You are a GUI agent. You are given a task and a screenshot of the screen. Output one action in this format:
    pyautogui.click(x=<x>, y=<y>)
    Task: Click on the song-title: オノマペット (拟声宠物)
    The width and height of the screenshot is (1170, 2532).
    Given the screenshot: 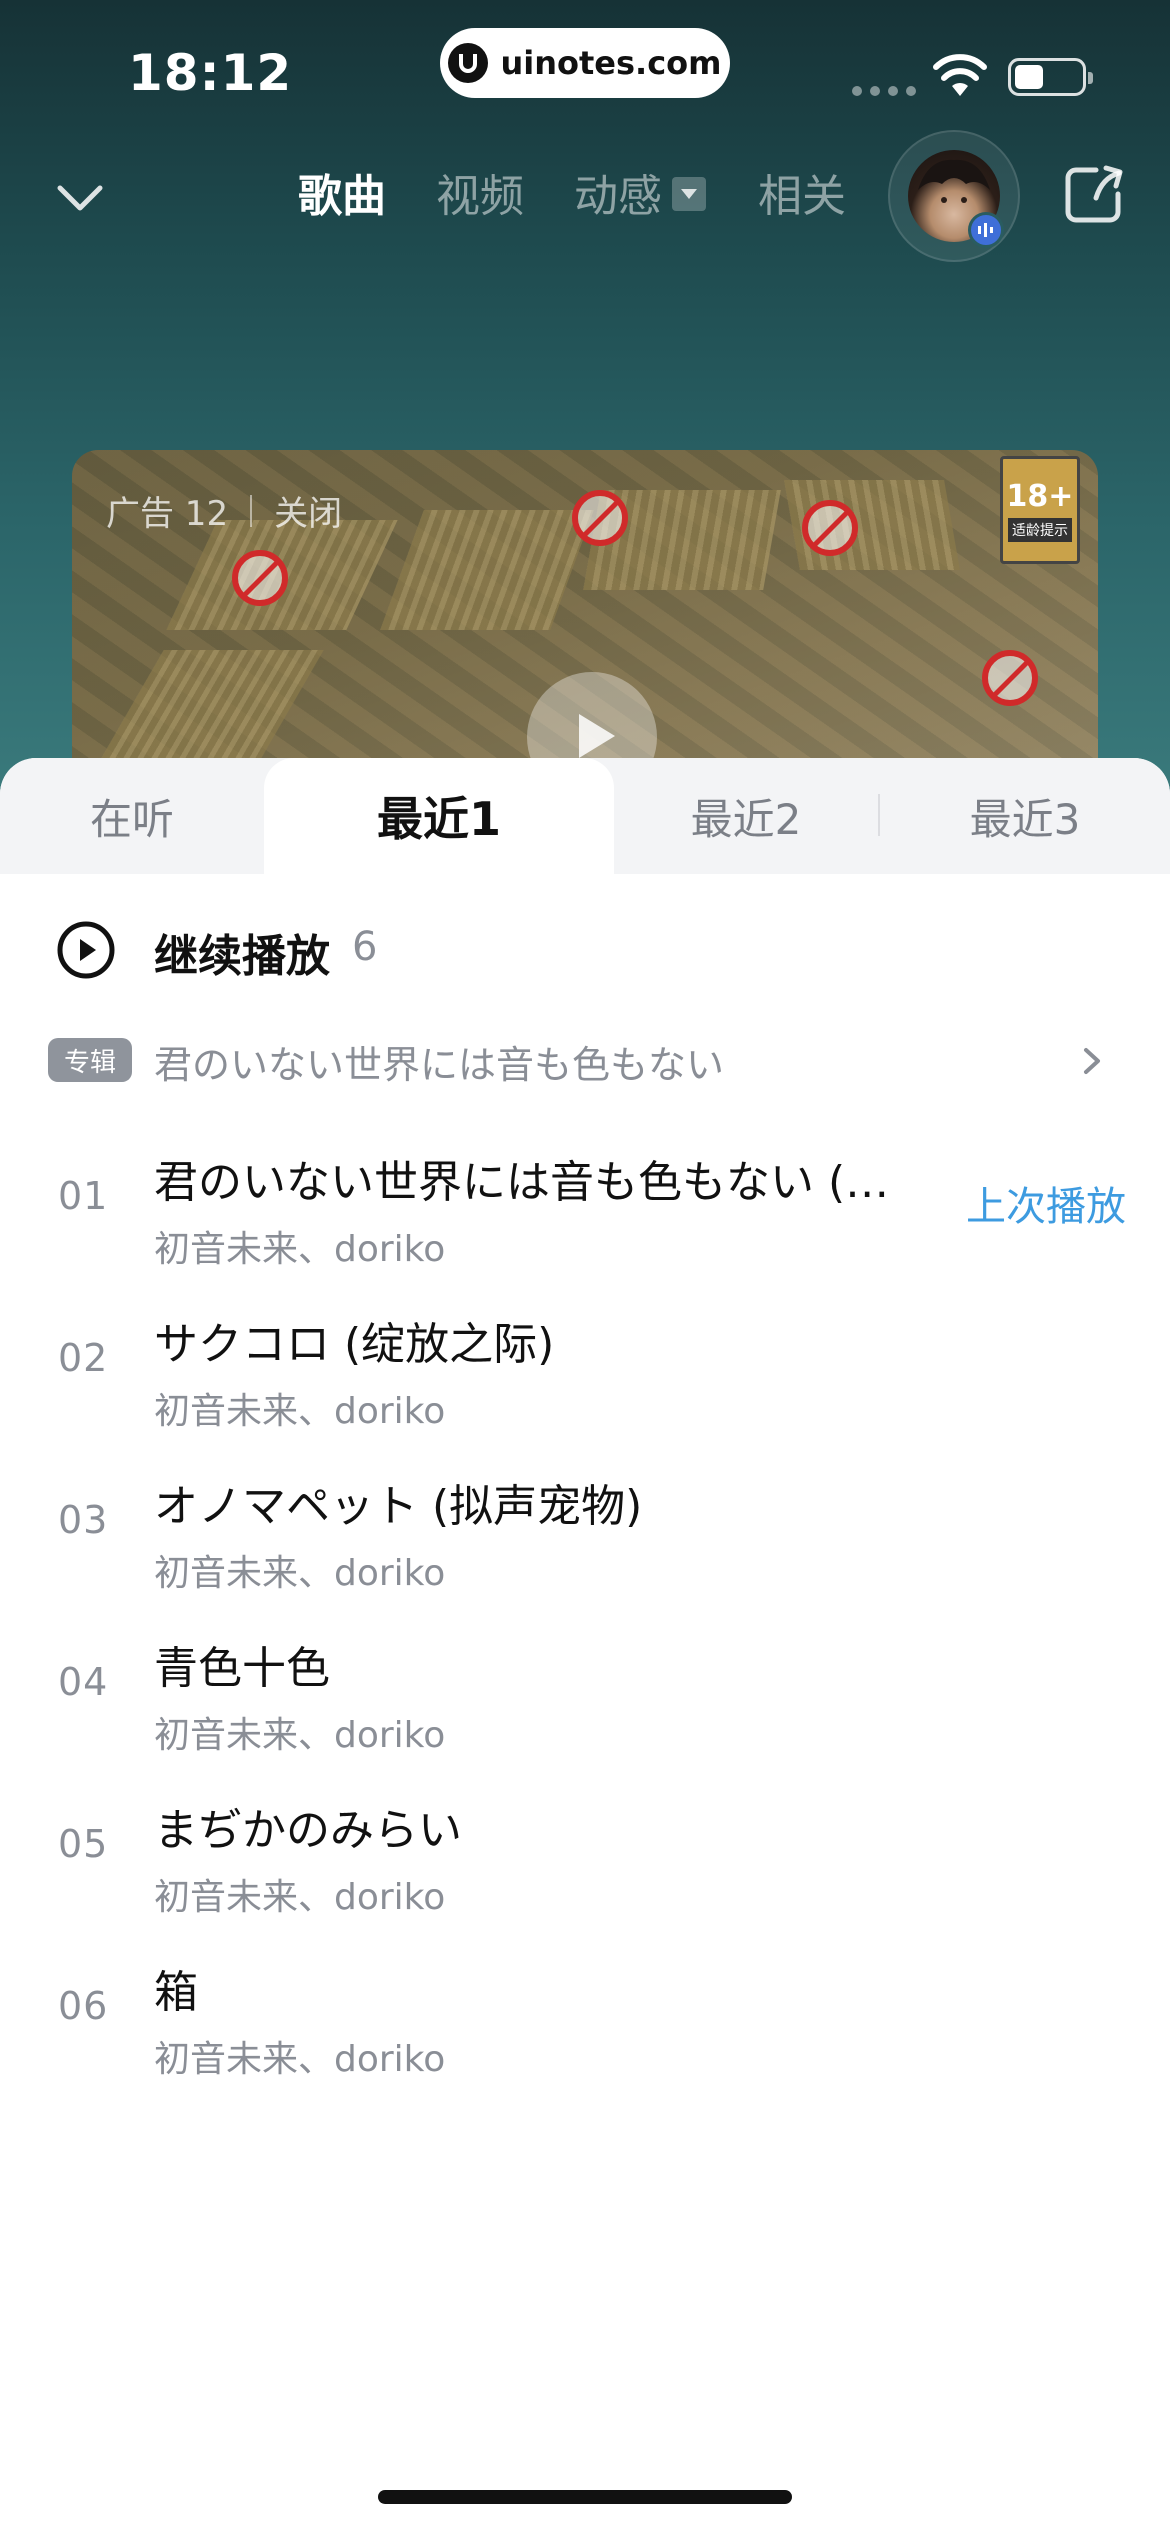 What is the action you would take?
    pyautogui.click(x=398, y=1506)
    